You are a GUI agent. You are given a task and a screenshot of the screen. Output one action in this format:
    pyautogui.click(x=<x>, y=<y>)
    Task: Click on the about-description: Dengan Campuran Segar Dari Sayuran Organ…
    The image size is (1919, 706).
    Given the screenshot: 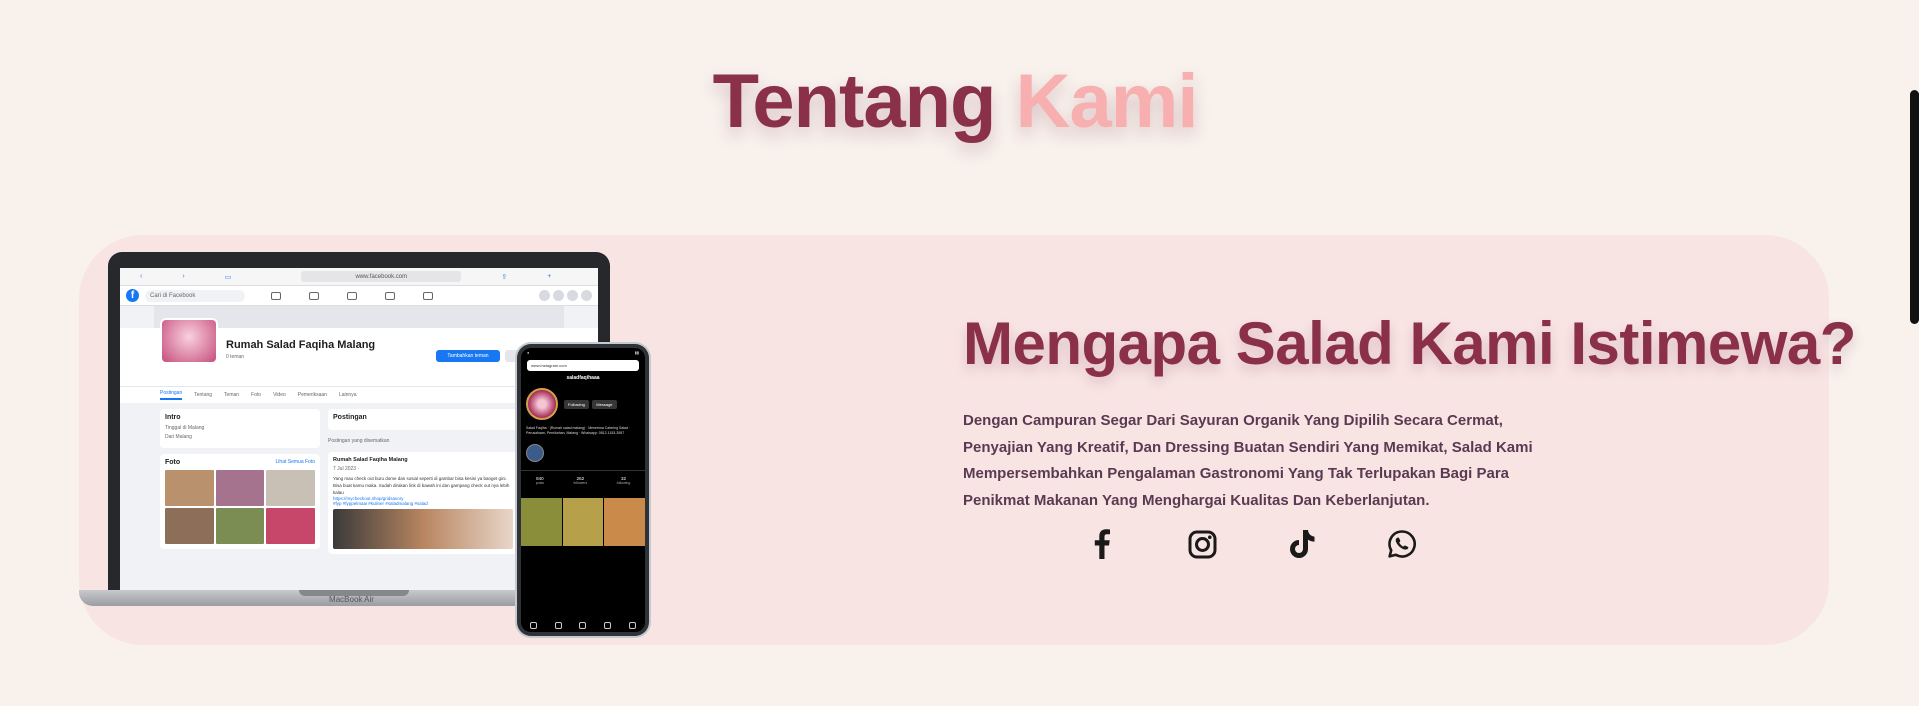 What is the action you would take?
    pyautogui.click(x=1248, y=460)
    